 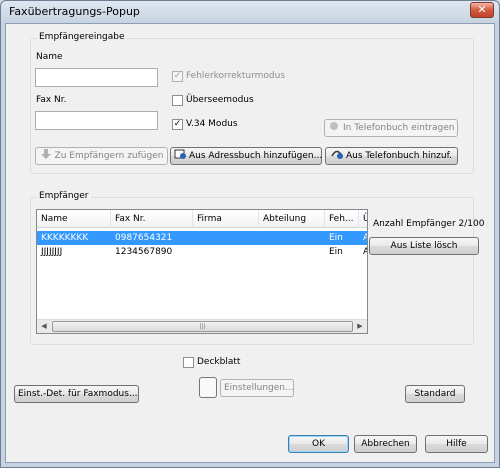 I want to click on cover-page-icon, so click(x=208, y=387).